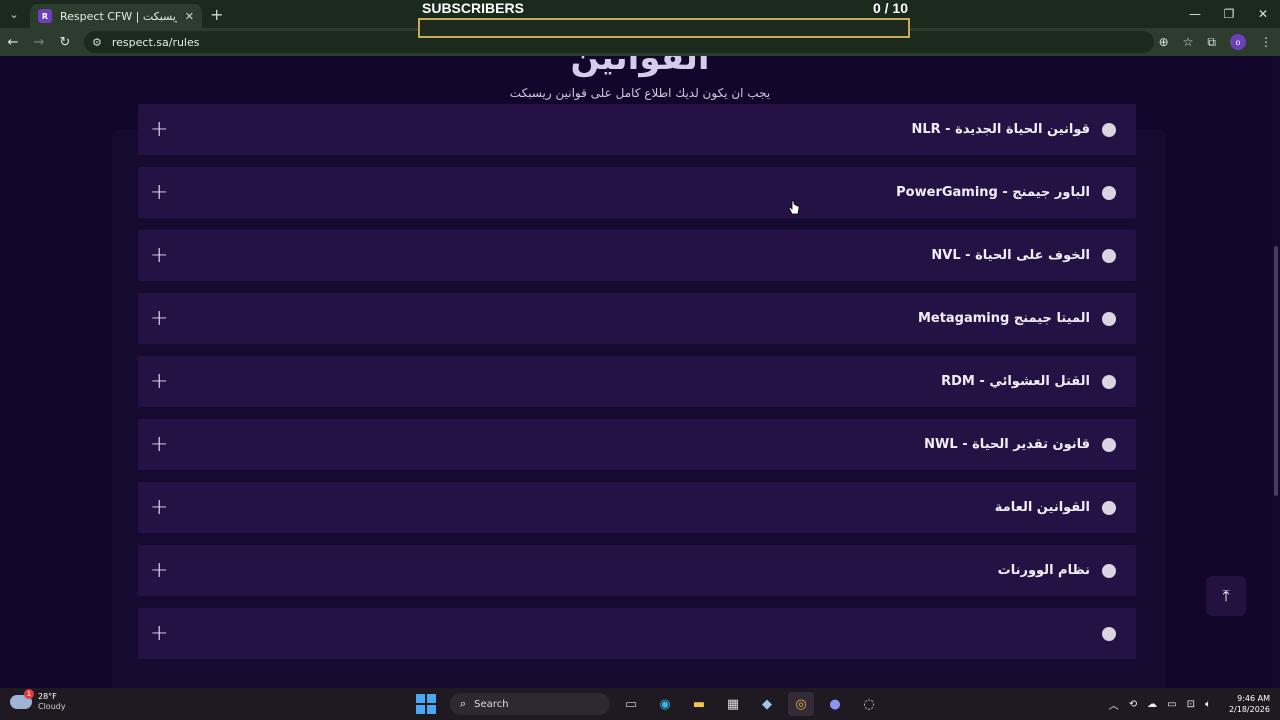 The height and width of the screenshot is (720, 1280). Describe the element at coordinates (29, 694) in the screenshot. I see `weather-badge: 1` at that location.